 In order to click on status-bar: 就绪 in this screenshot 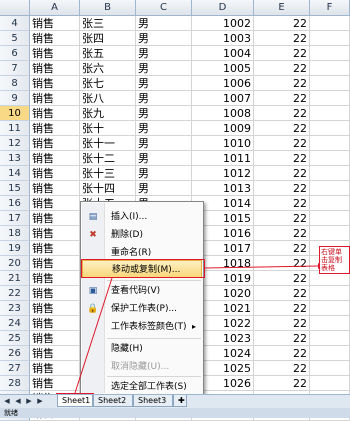, I will do `click(175, 413)`.